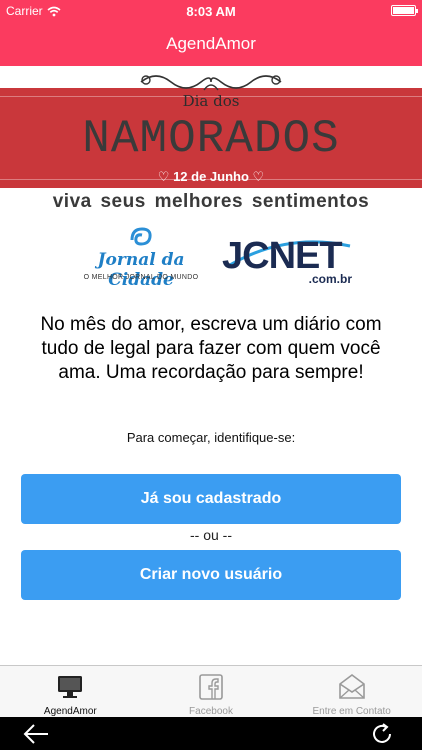  Describe the element at coordinates (70, 687) in the screenshot. I see `monitor-icon` at that location.